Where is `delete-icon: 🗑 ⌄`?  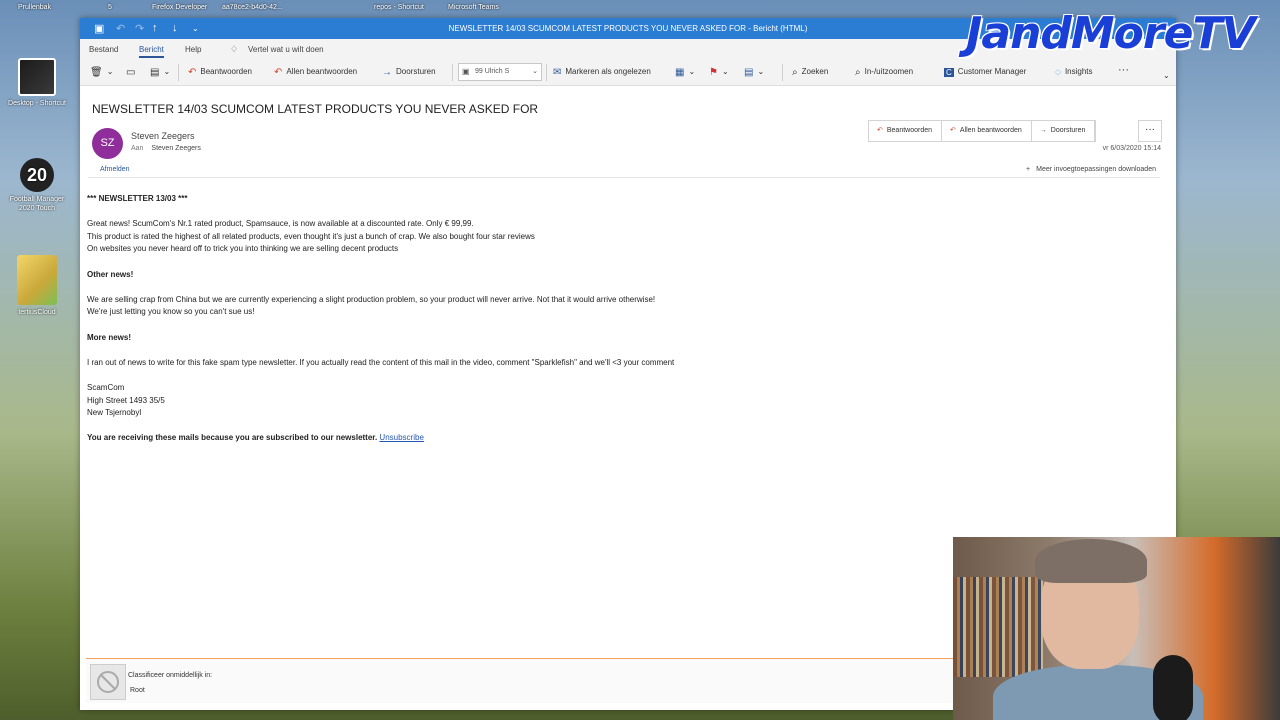
delete-icon: 🗑 ⌄ is located at coordinates (101, 72).